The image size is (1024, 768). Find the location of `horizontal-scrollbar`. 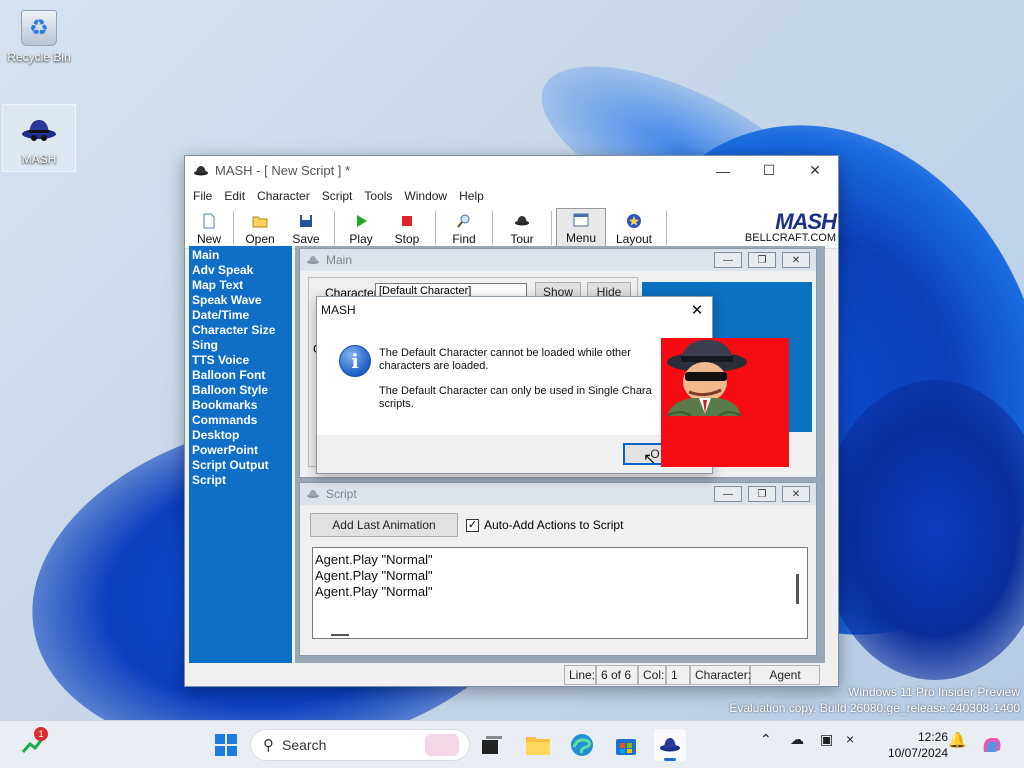

horizontal-scrollbar is located at coordinates (340, 635).